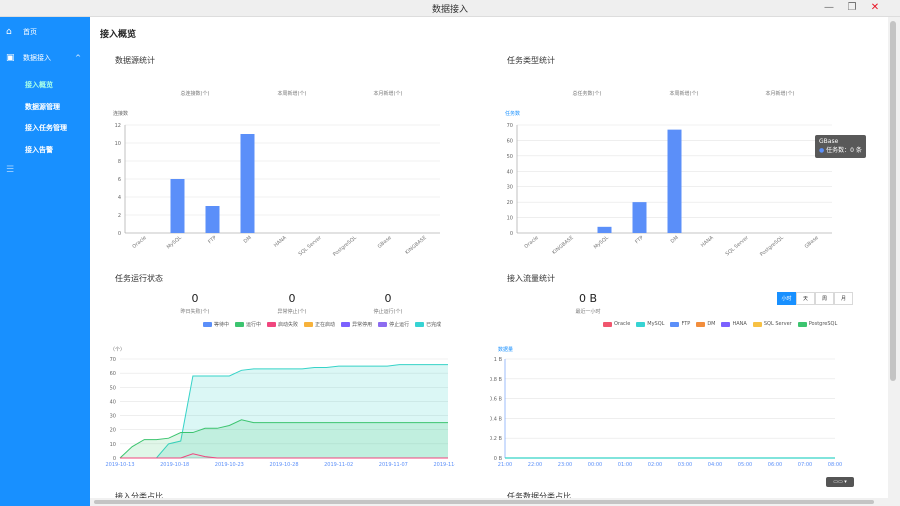 This screenshot has height=506, width=900. I want to click on close-button: ✕, so click(875, 8).